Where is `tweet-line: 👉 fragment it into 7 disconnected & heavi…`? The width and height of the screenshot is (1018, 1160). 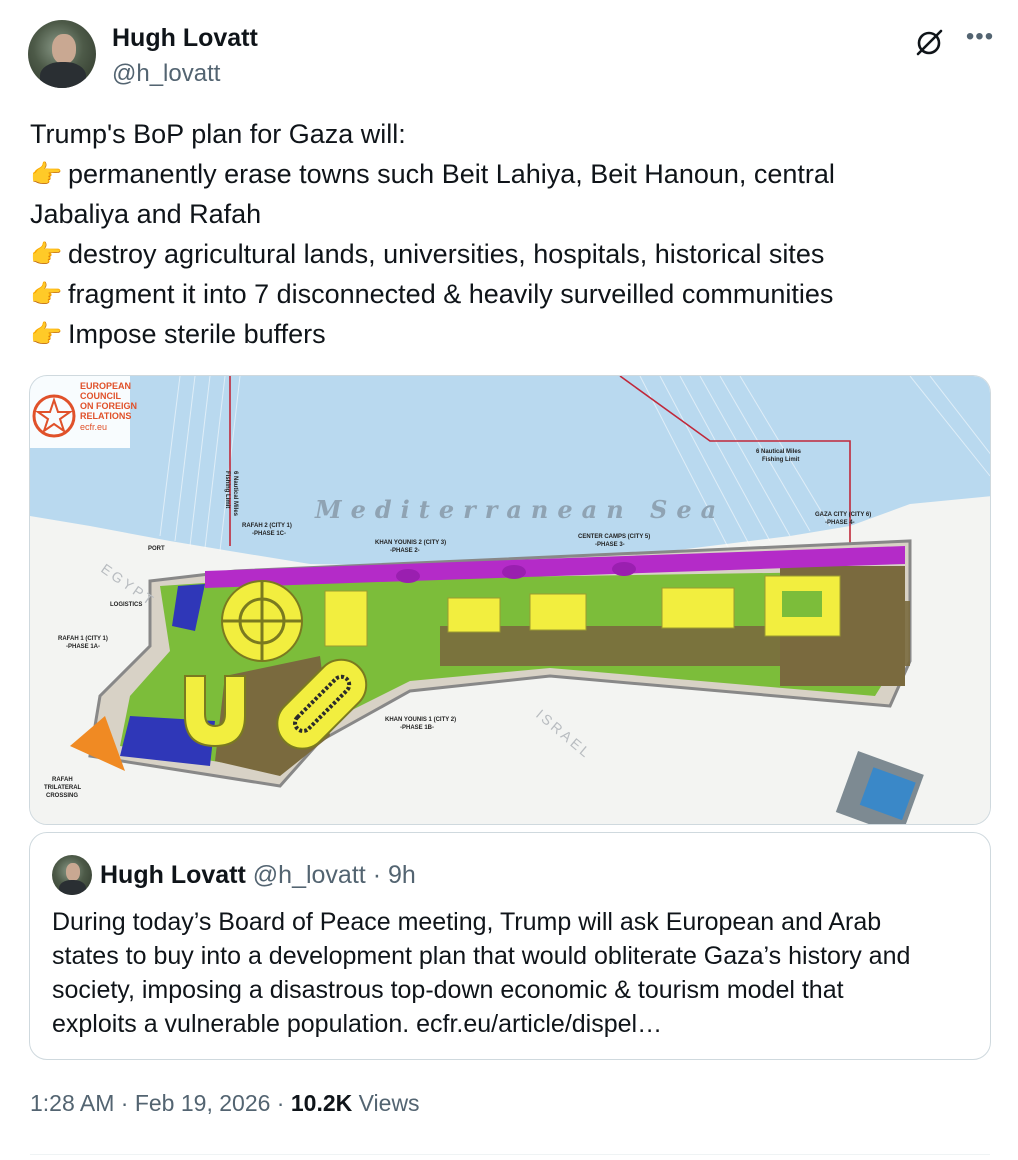
tweet-line: 👉 fragment it into 7 disconnected & heavi… is located at coordinates (505, 294).